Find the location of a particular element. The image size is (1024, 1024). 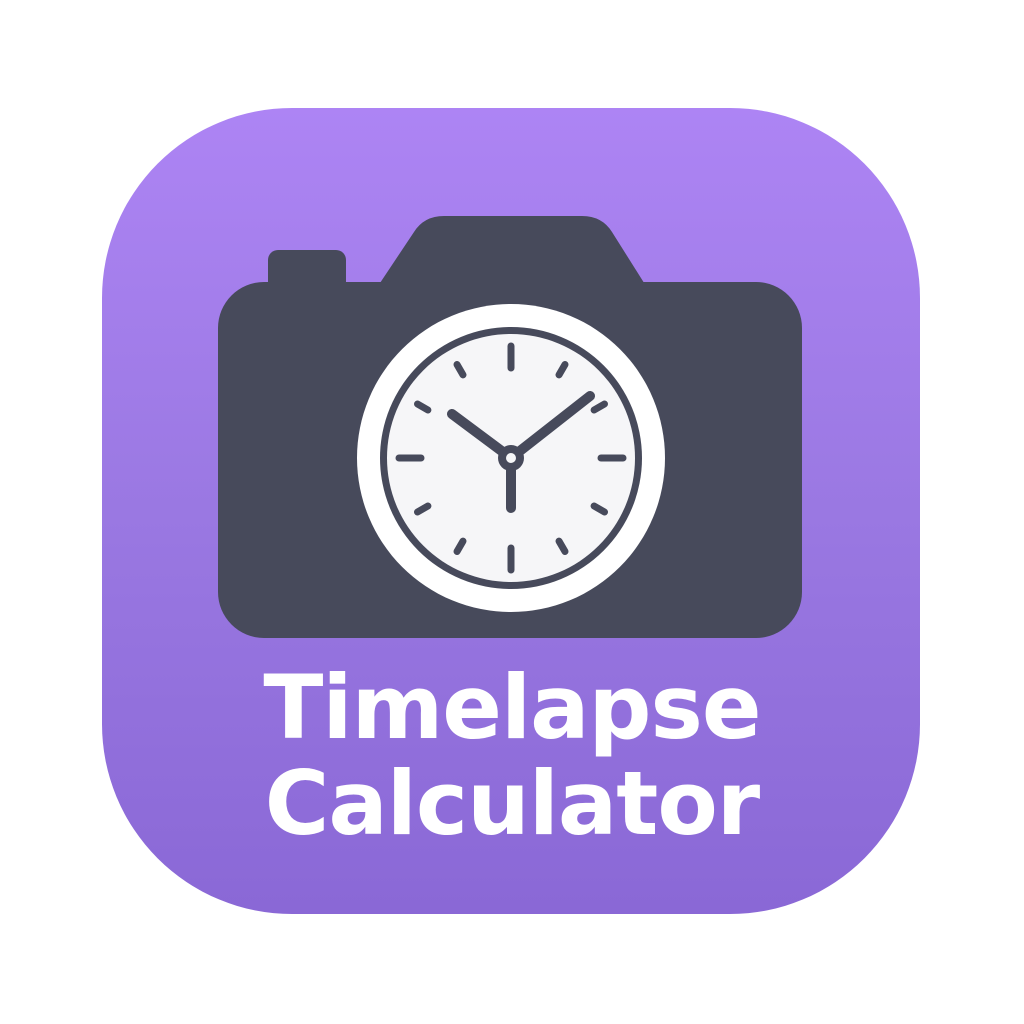

clock-icon is located at coordinates (511, 458).